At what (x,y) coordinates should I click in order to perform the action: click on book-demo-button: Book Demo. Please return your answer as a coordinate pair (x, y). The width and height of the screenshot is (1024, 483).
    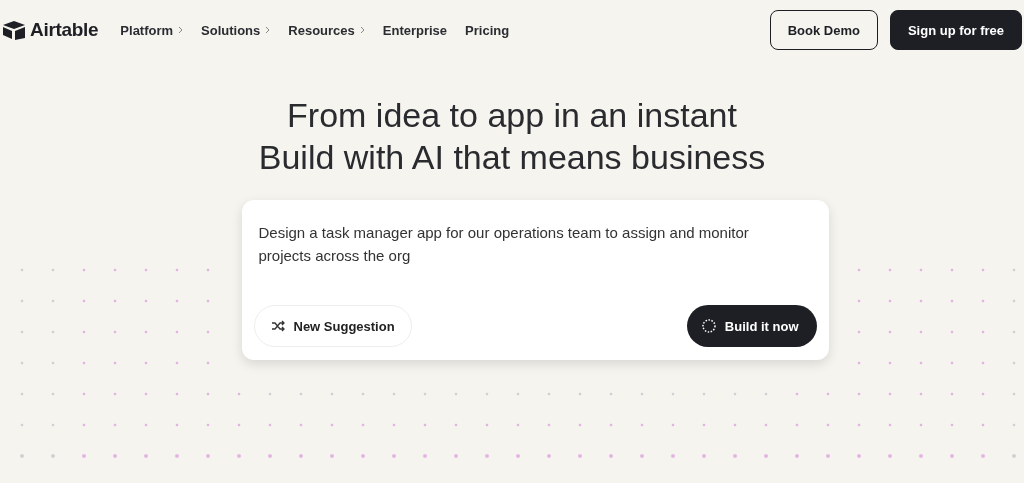
    Looking at the image, I should click on (823, 30).